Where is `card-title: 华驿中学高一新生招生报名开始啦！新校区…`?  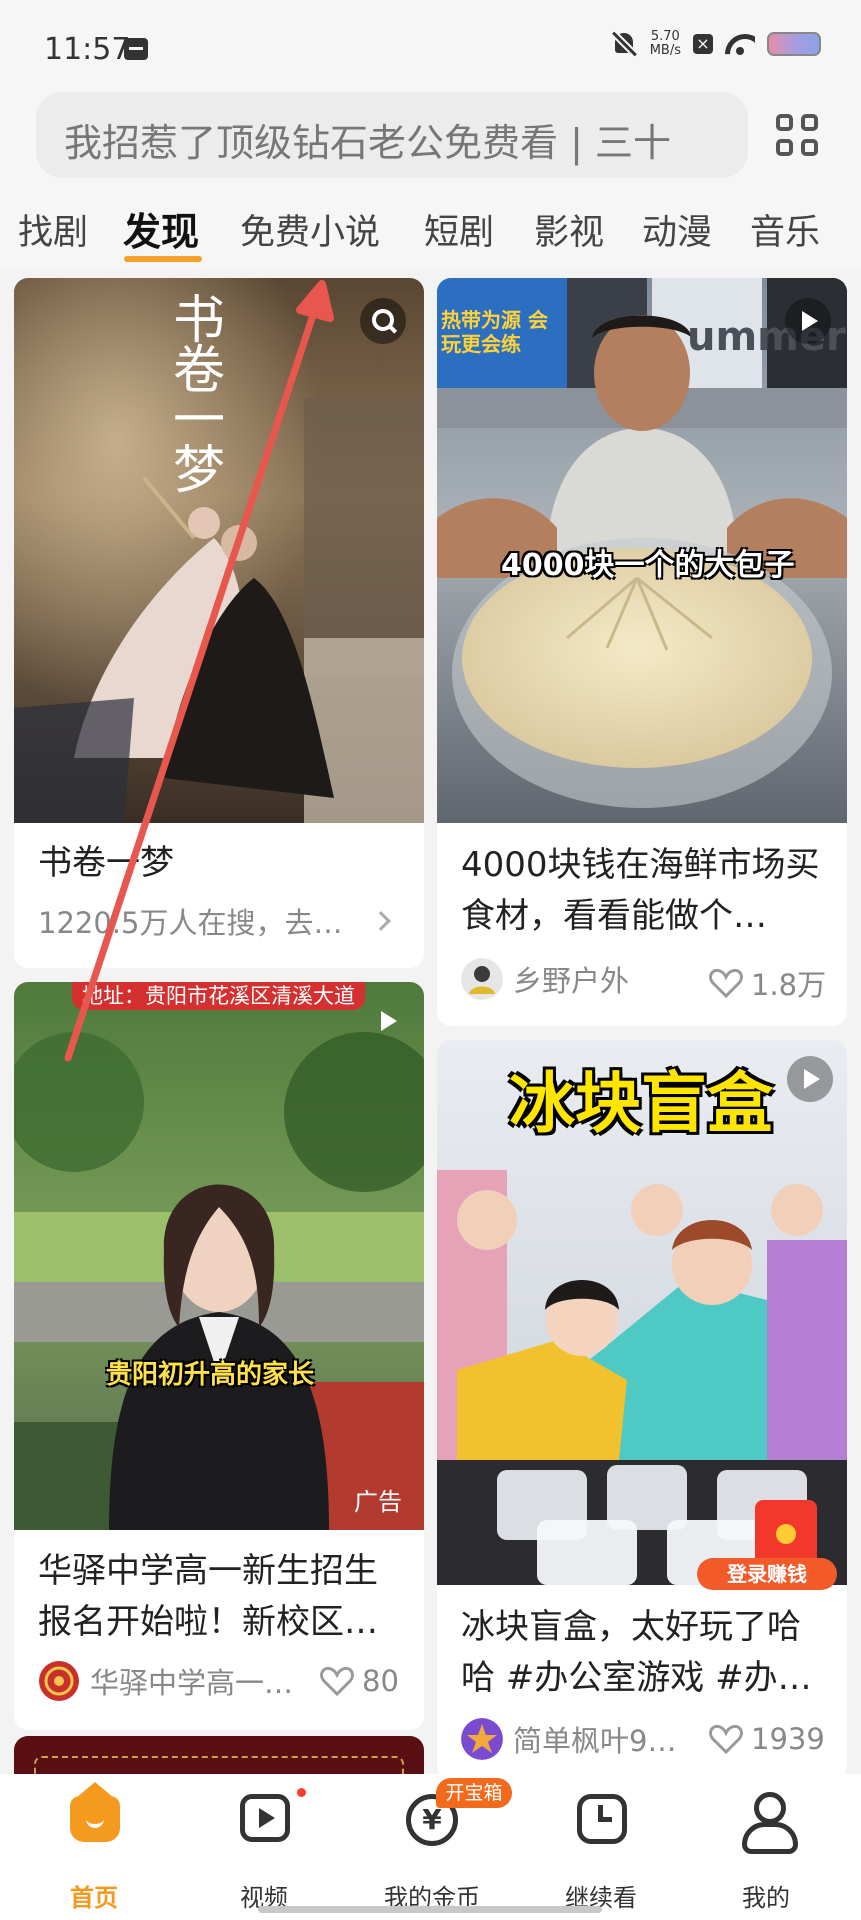
card-title: 华驿中学高一新生招生报名开始啦！新校区… is located at coordinates (208, 1596).